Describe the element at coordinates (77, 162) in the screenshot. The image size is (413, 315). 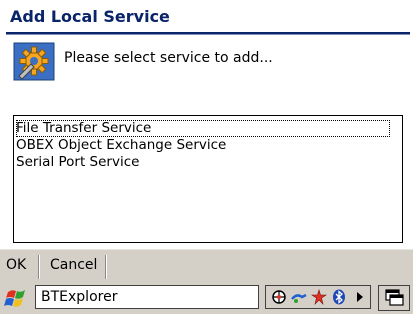
I see `list-item: Serial Port Service` at that location.